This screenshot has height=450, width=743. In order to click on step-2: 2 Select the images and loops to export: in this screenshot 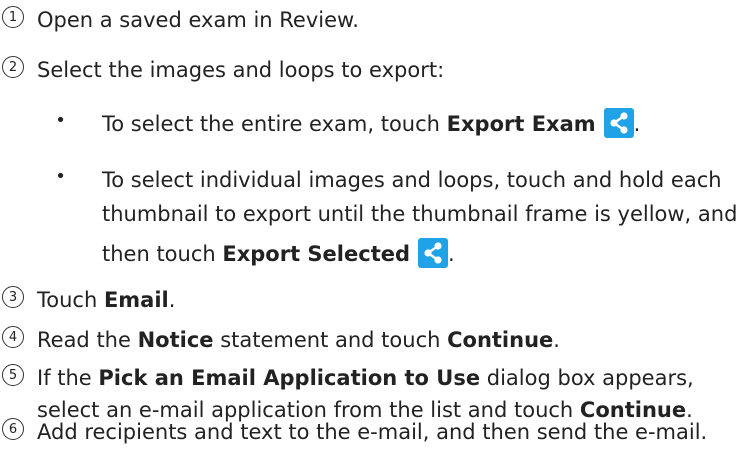, I will do `click(371, 70)`.